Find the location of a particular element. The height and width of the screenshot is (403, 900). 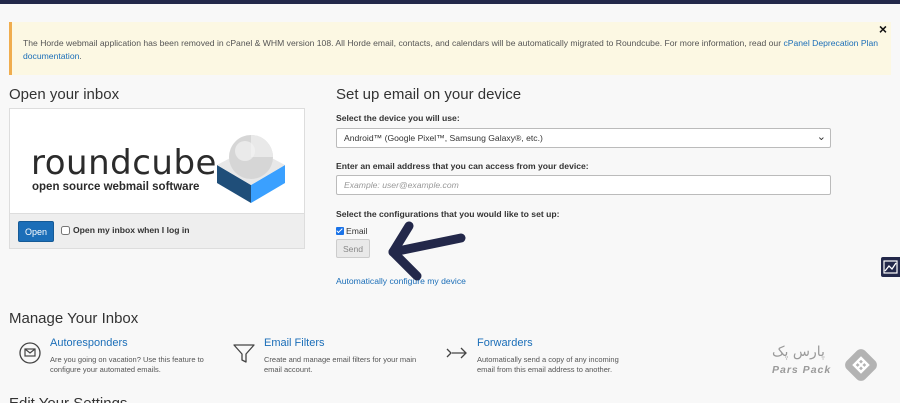

manage-inbox-heading: Manage Your Inbox is located at coordinates (74, 318).